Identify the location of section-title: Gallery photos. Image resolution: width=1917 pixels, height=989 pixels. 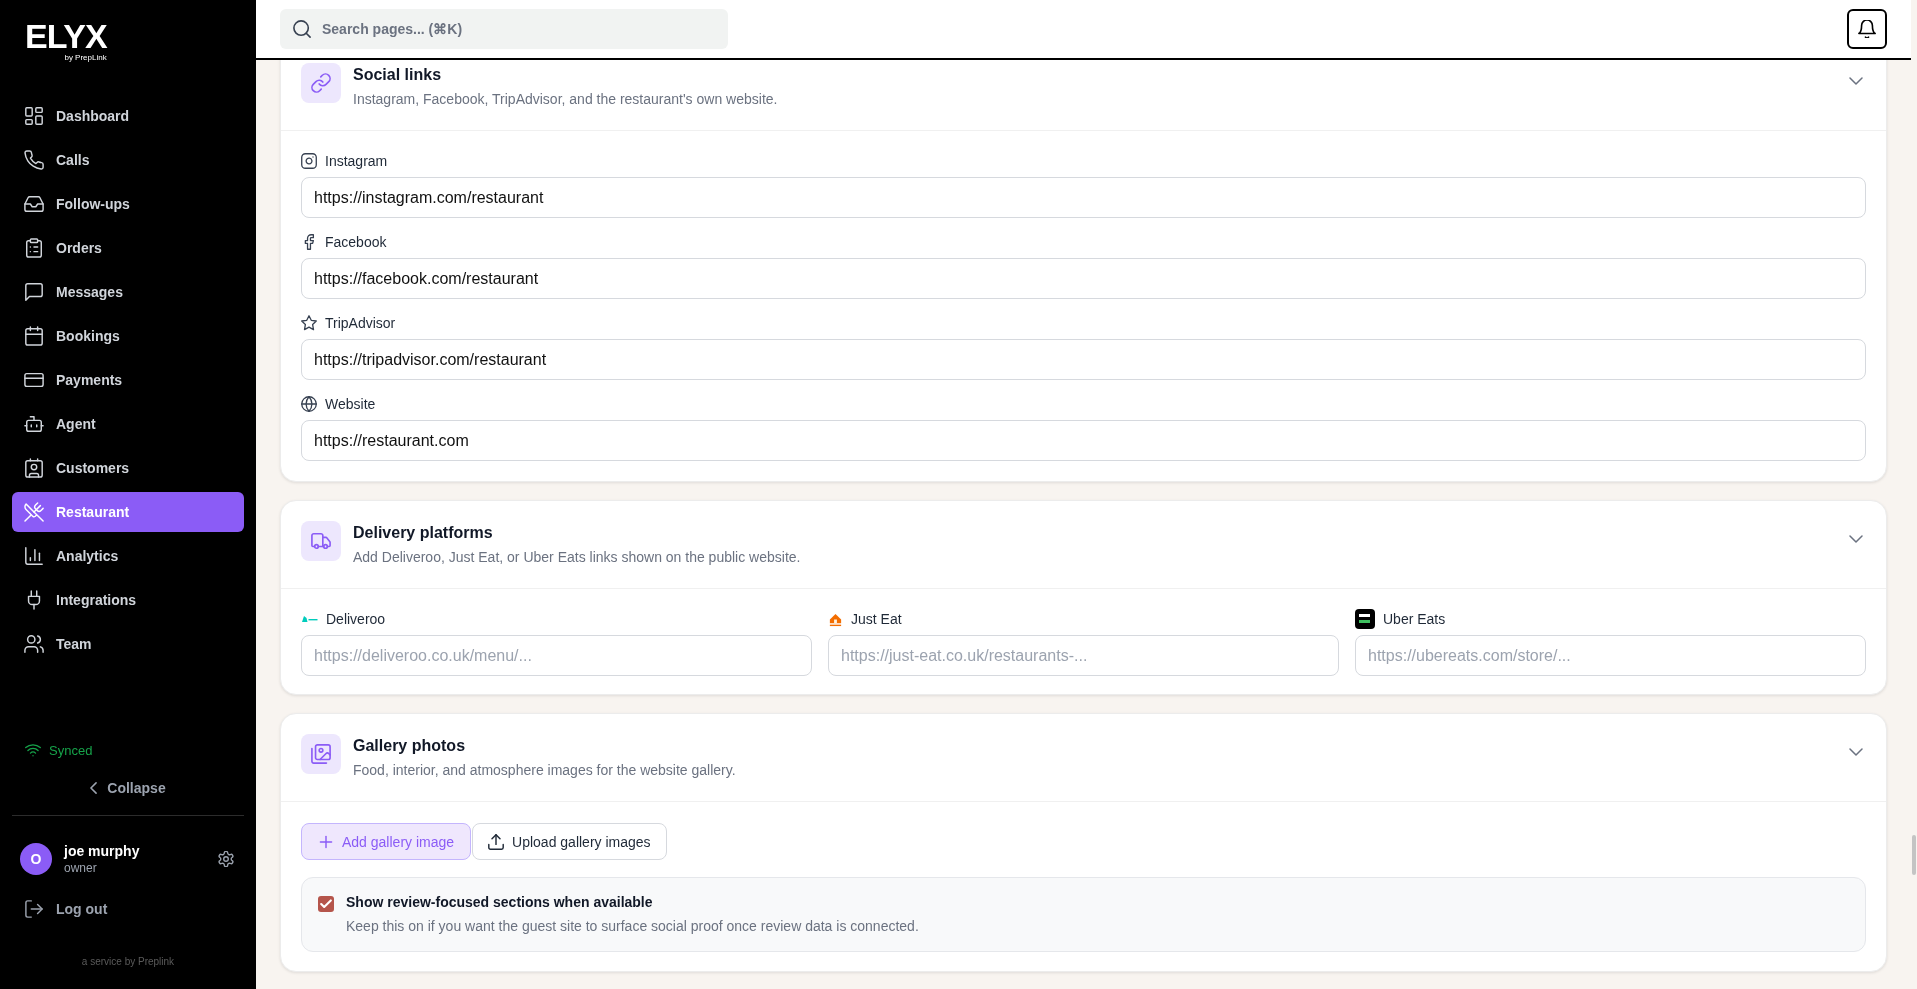
(410, 746).